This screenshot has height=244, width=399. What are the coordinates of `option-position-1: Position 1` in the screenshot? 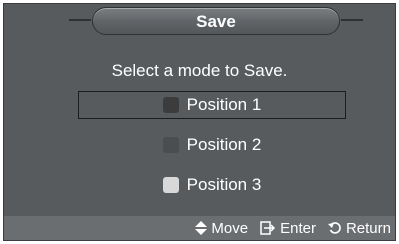 It's located at (212, 105).